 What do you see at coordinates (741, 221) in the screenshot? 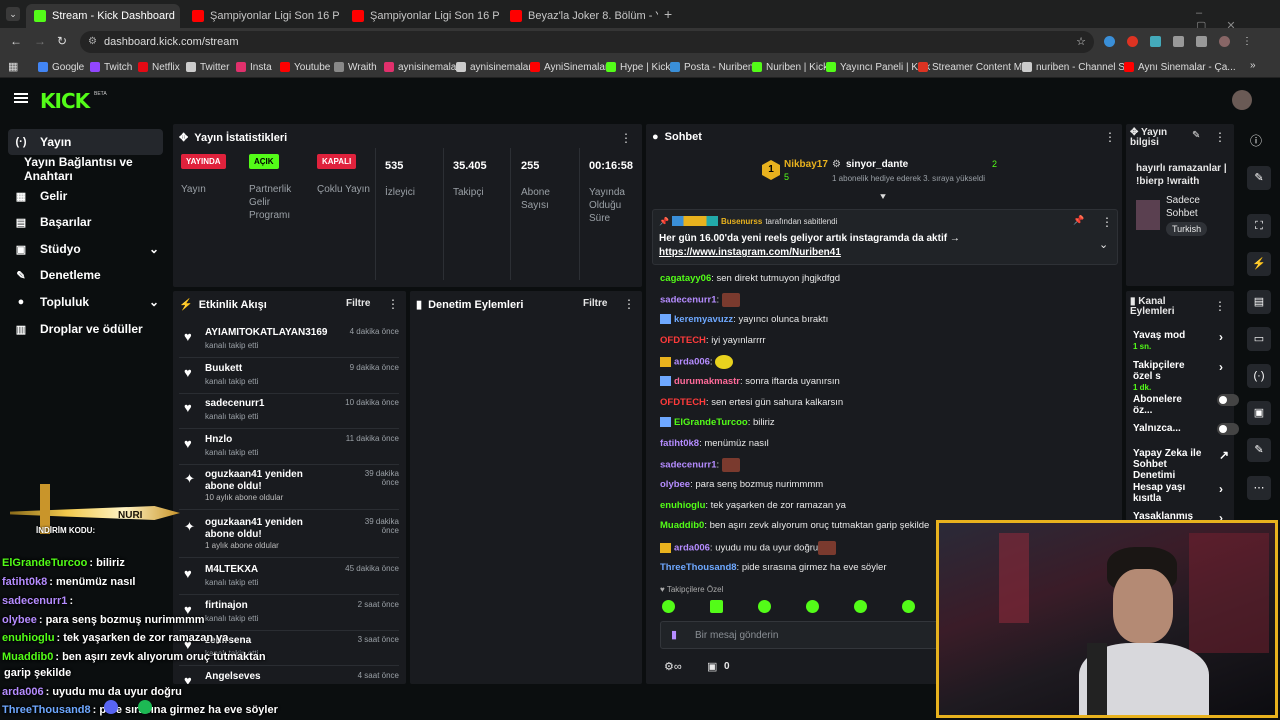
I see `pinned-by-user: Busenurss` at bounding box center [741, 221].